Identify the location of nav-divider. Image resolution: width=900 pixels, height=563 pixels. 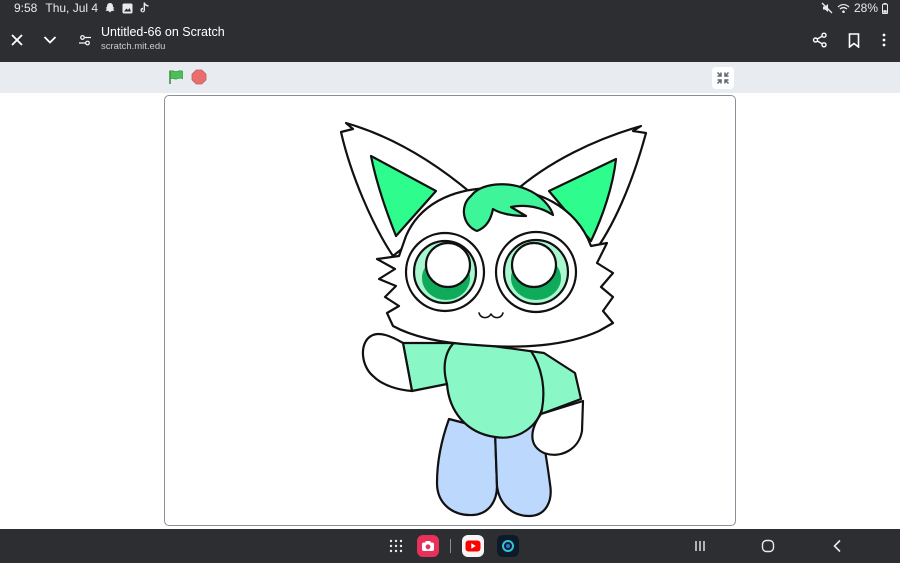
(450, 546).